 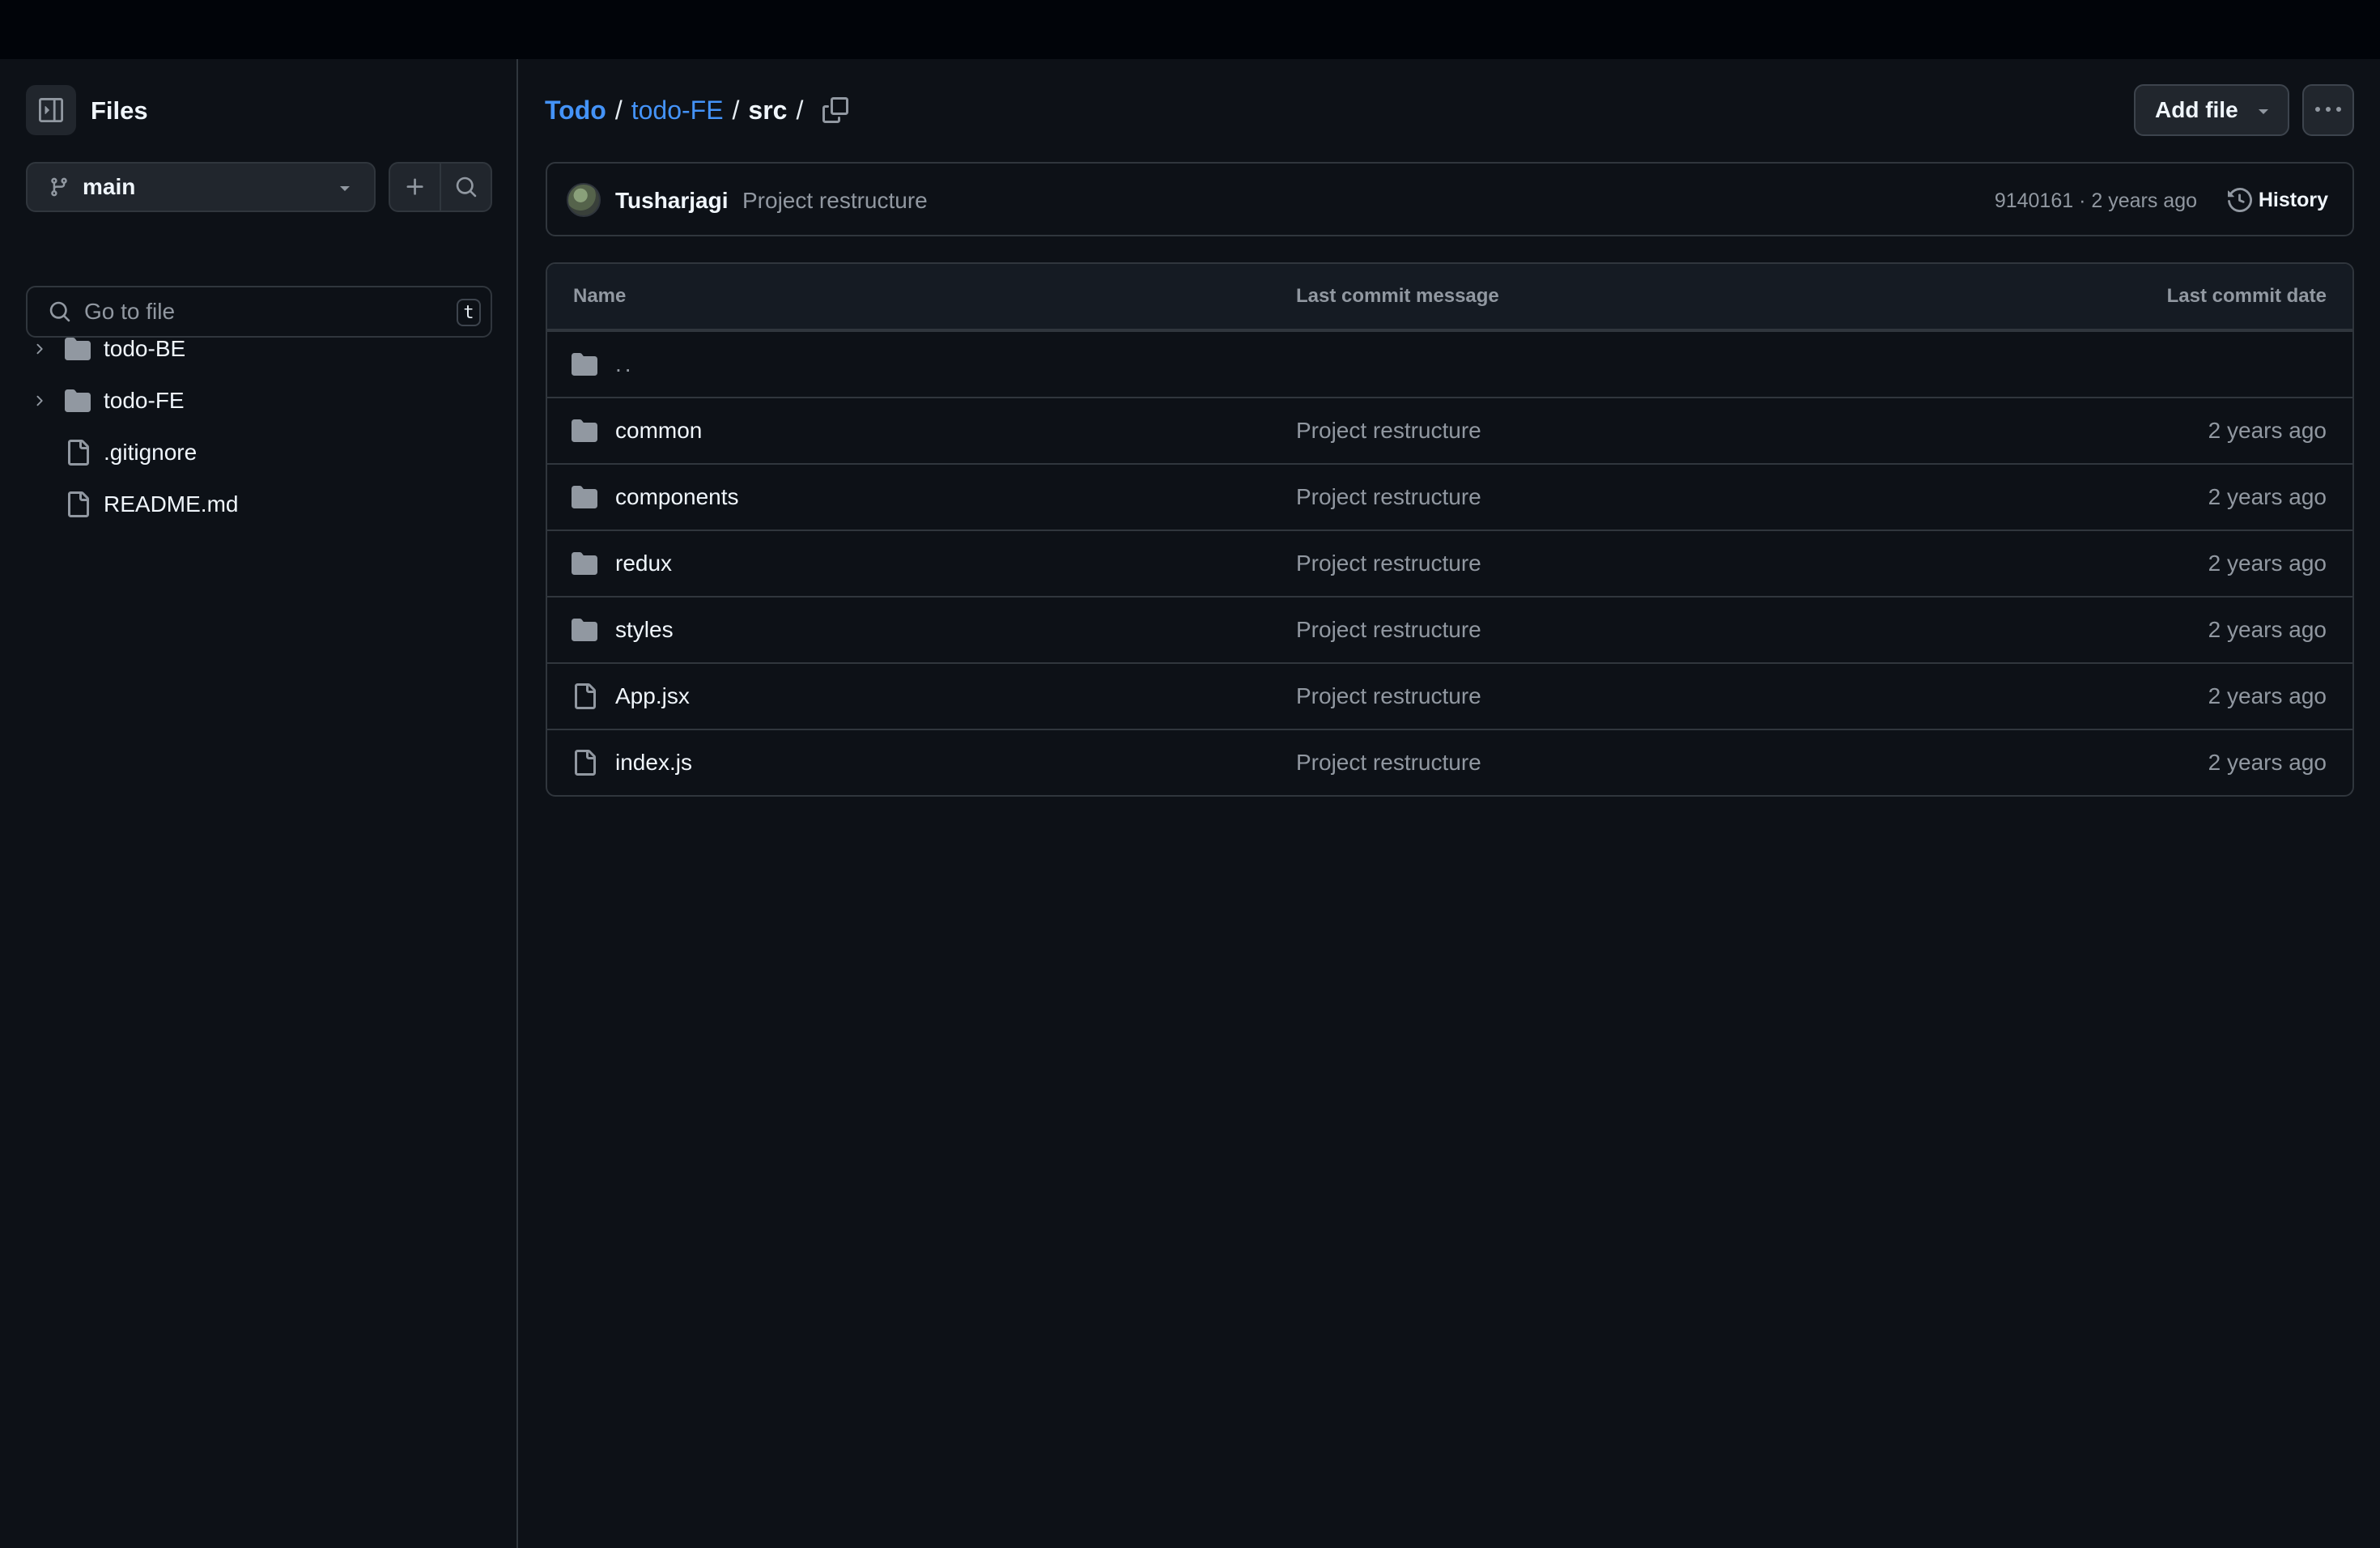 I want to click on parent-directory-link: .., so click(x=625, y=364).